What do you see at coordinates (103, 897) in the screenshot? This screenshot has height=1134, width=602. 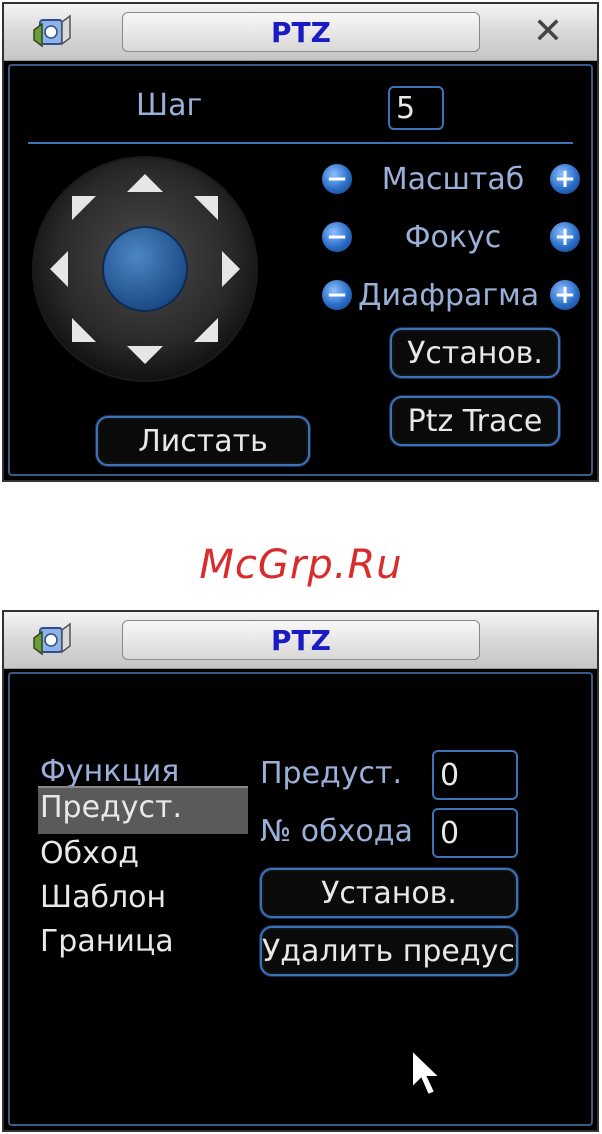 I see `menu-item-pattern: Шаблон` at bounding box center [103, 897].